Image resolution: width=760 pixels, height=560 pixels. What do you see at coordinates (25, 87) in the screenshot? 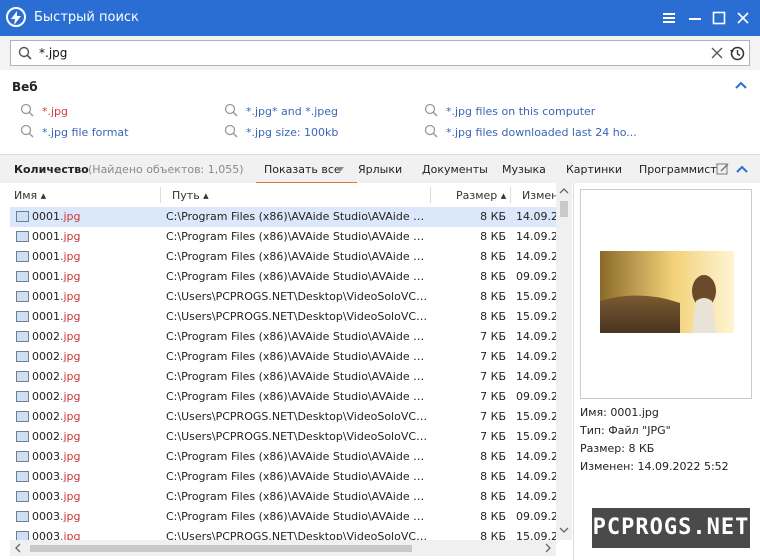
I see `web-section-title: Веб` at bounding box center [25, 87].